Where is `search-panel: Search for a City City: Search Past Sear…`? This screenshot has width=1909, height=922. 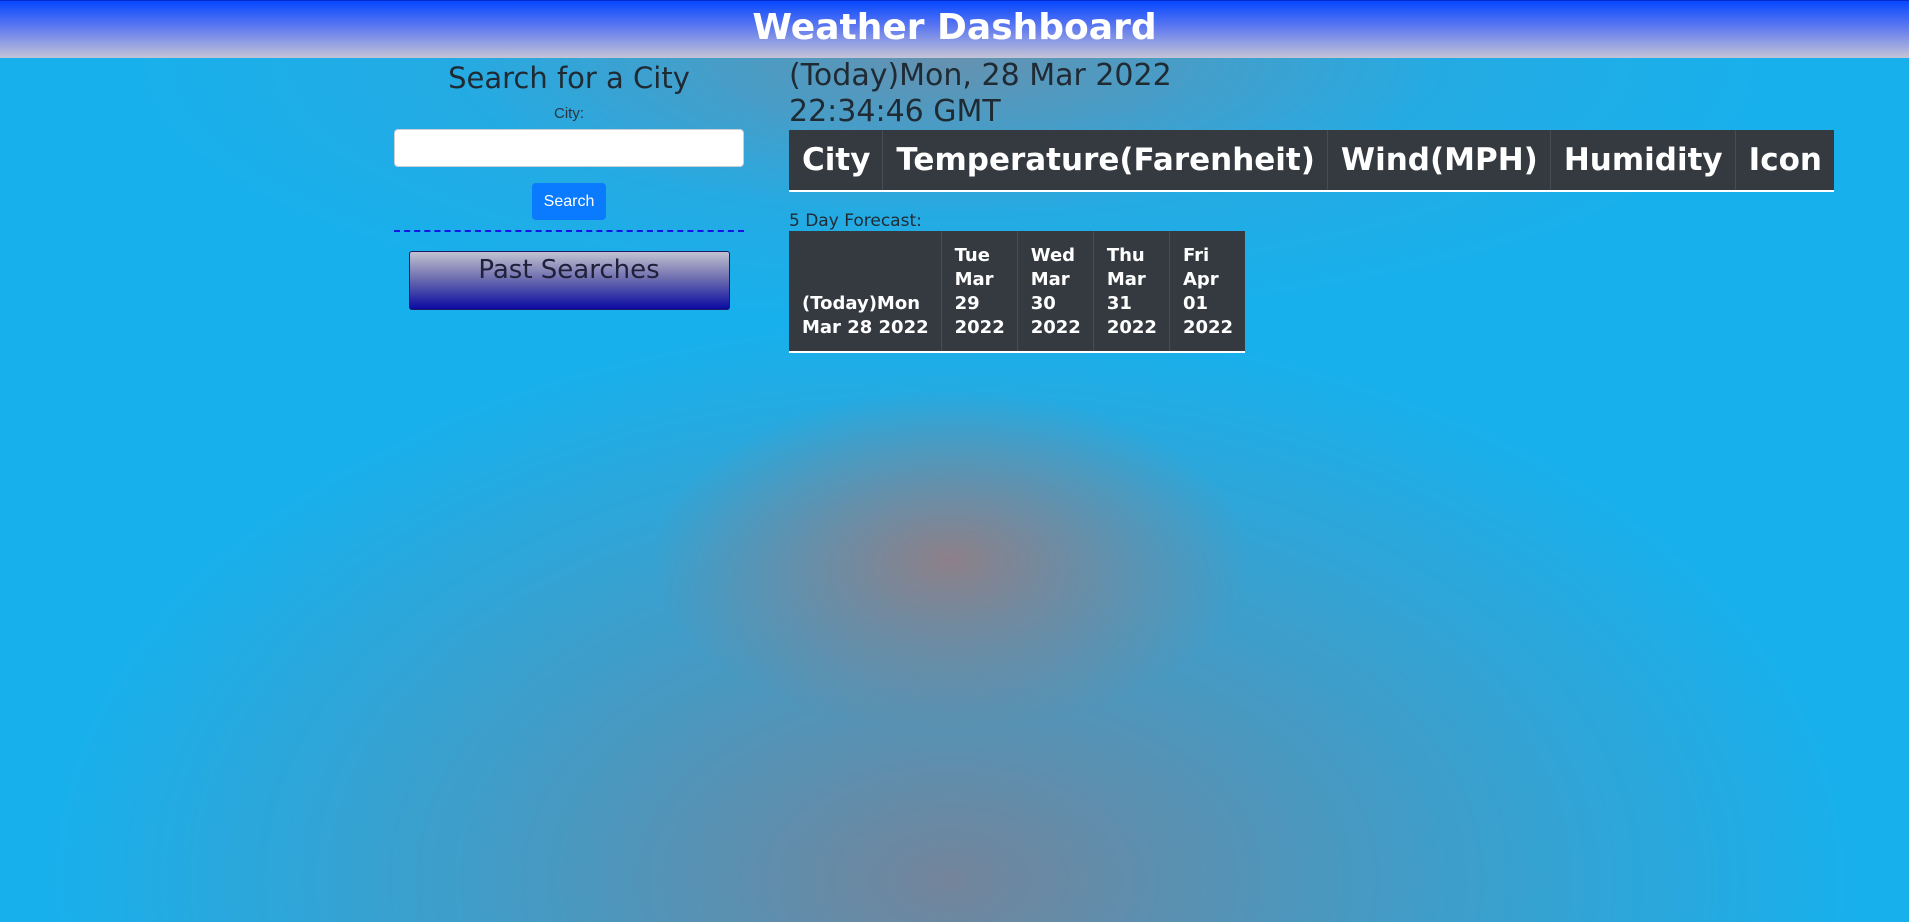 search-panel: Search for a City City: Search Past Sear… is located at coordinates (569, 184).